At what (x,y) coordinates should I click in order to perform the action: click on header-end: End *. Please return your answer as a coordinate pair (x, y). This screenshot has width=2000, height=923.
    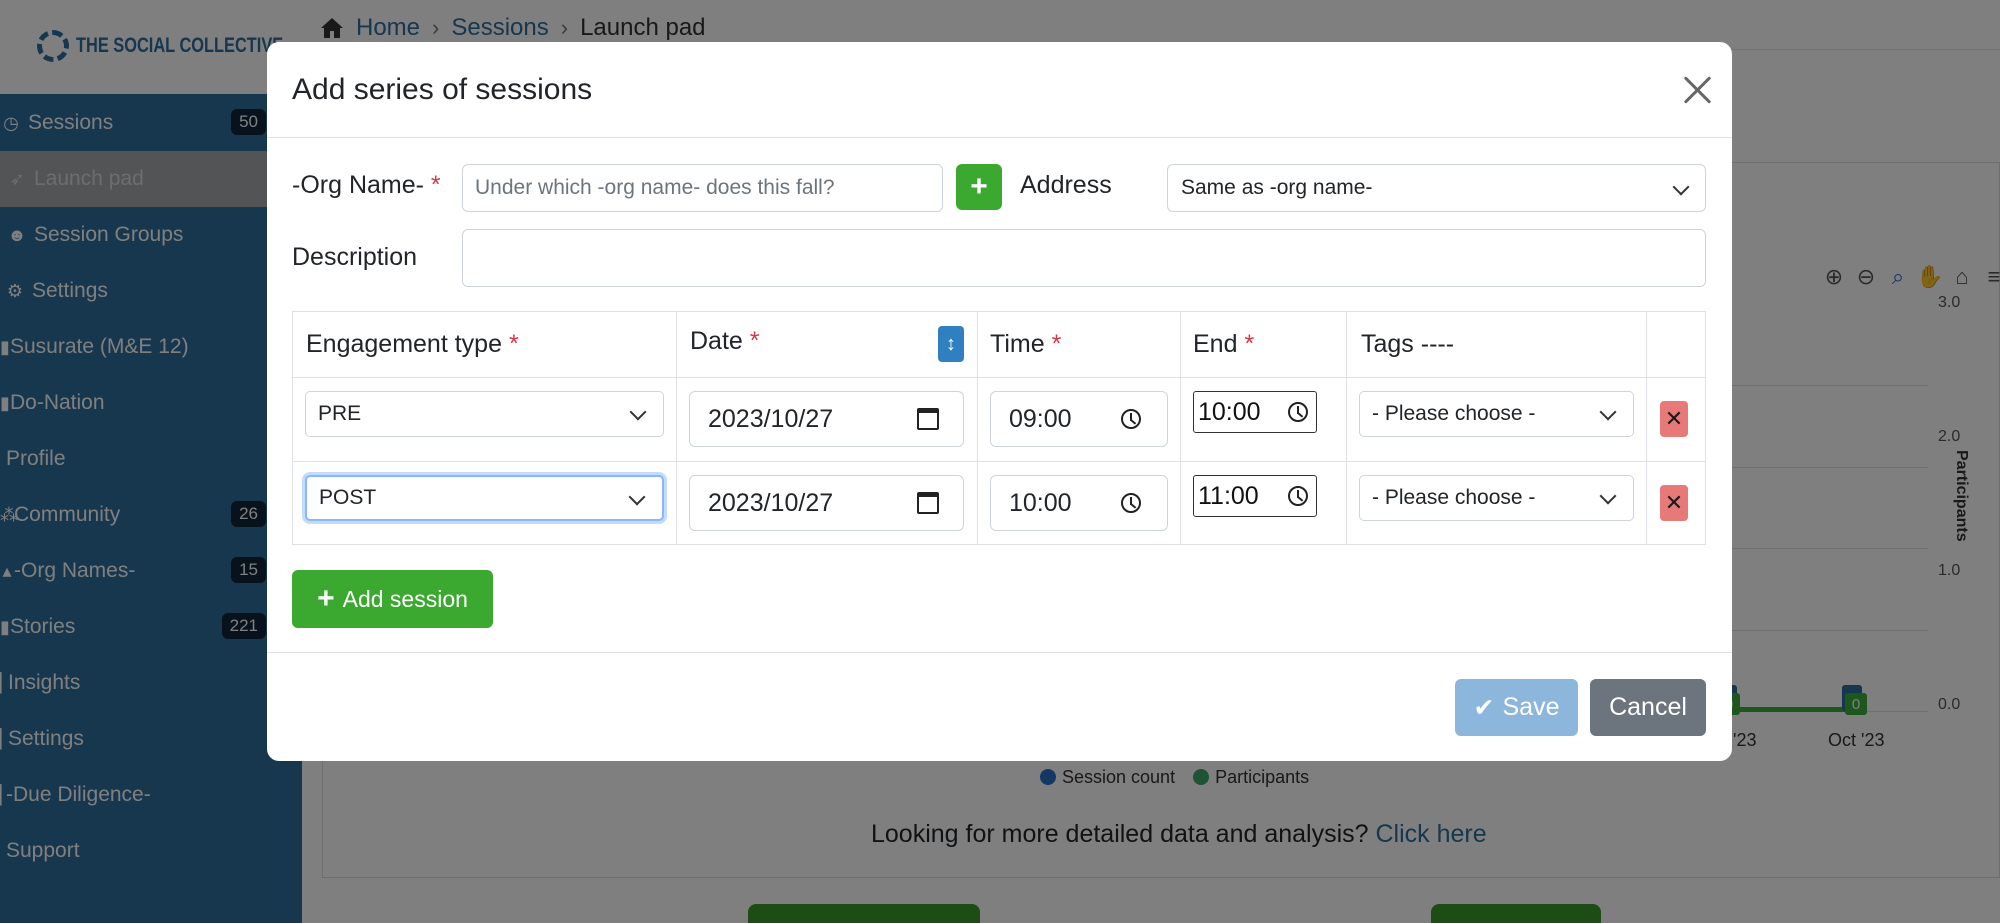
    Looking at the image, I should click on (1224, 344).